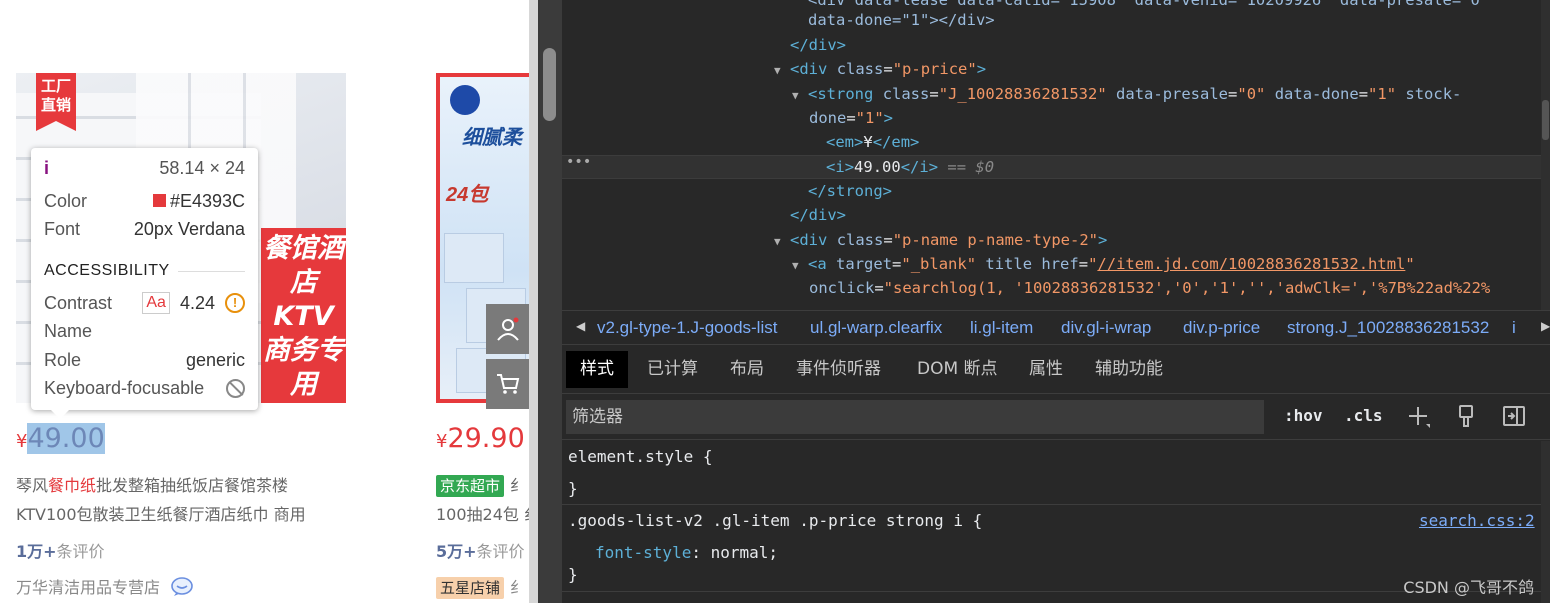 The height and width of the screenshot is (603, 1550). Describe the element at coordinates (144, 360) in the screenshot. I see `tooltip-role-row: Role generic` at that location.